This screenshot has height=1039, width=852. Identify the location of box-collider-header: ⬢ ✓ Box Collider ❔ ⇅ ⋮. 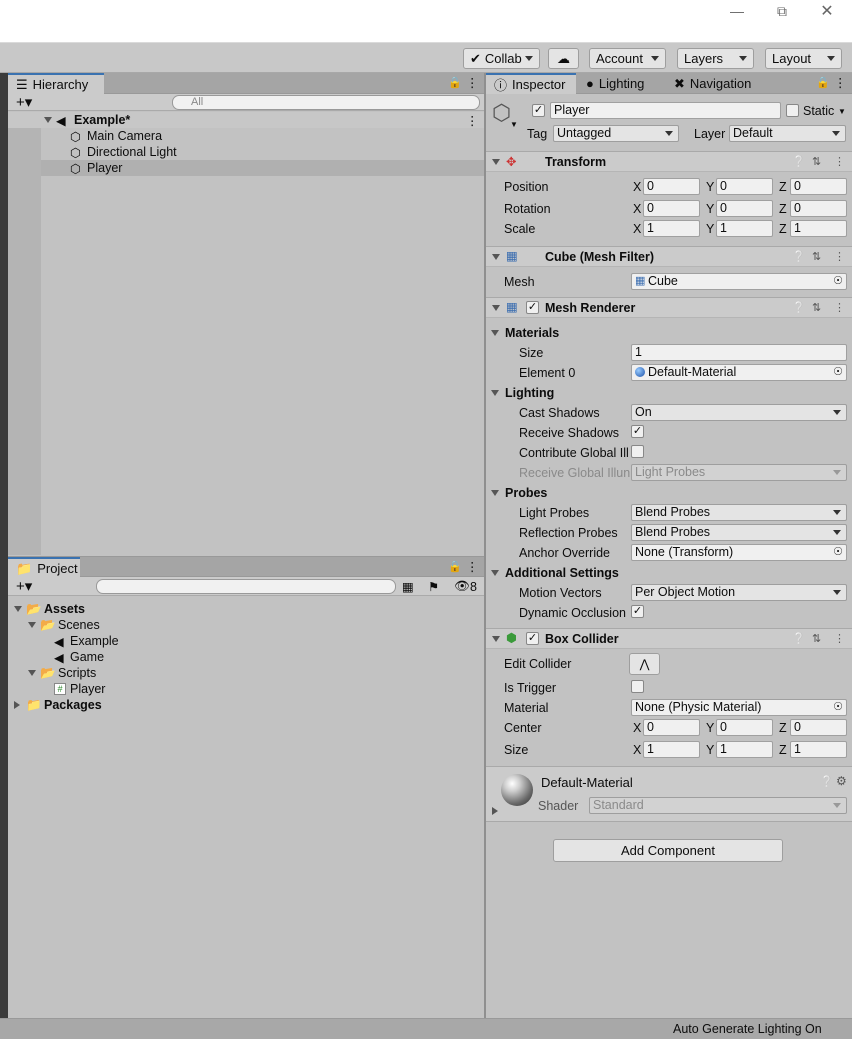
(669, 638).